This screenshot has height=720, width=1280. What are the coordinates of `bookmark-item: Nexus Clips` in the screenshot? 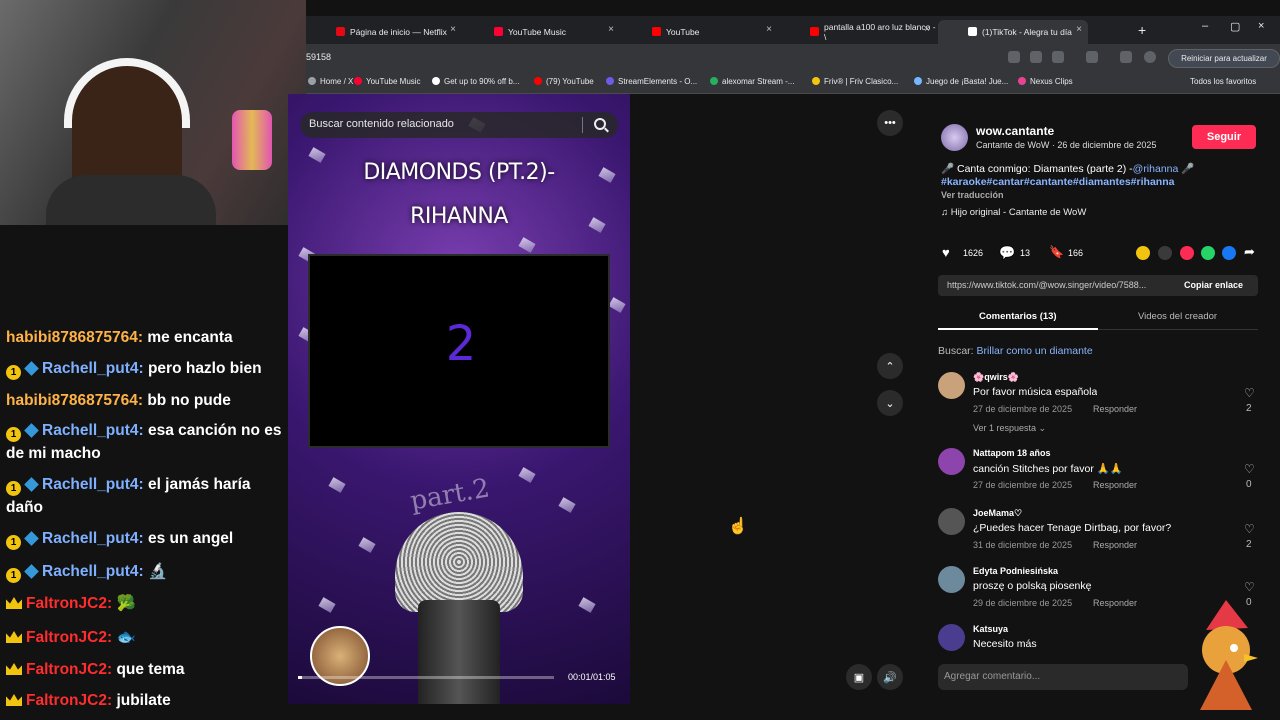 It's located at (1045, 81).